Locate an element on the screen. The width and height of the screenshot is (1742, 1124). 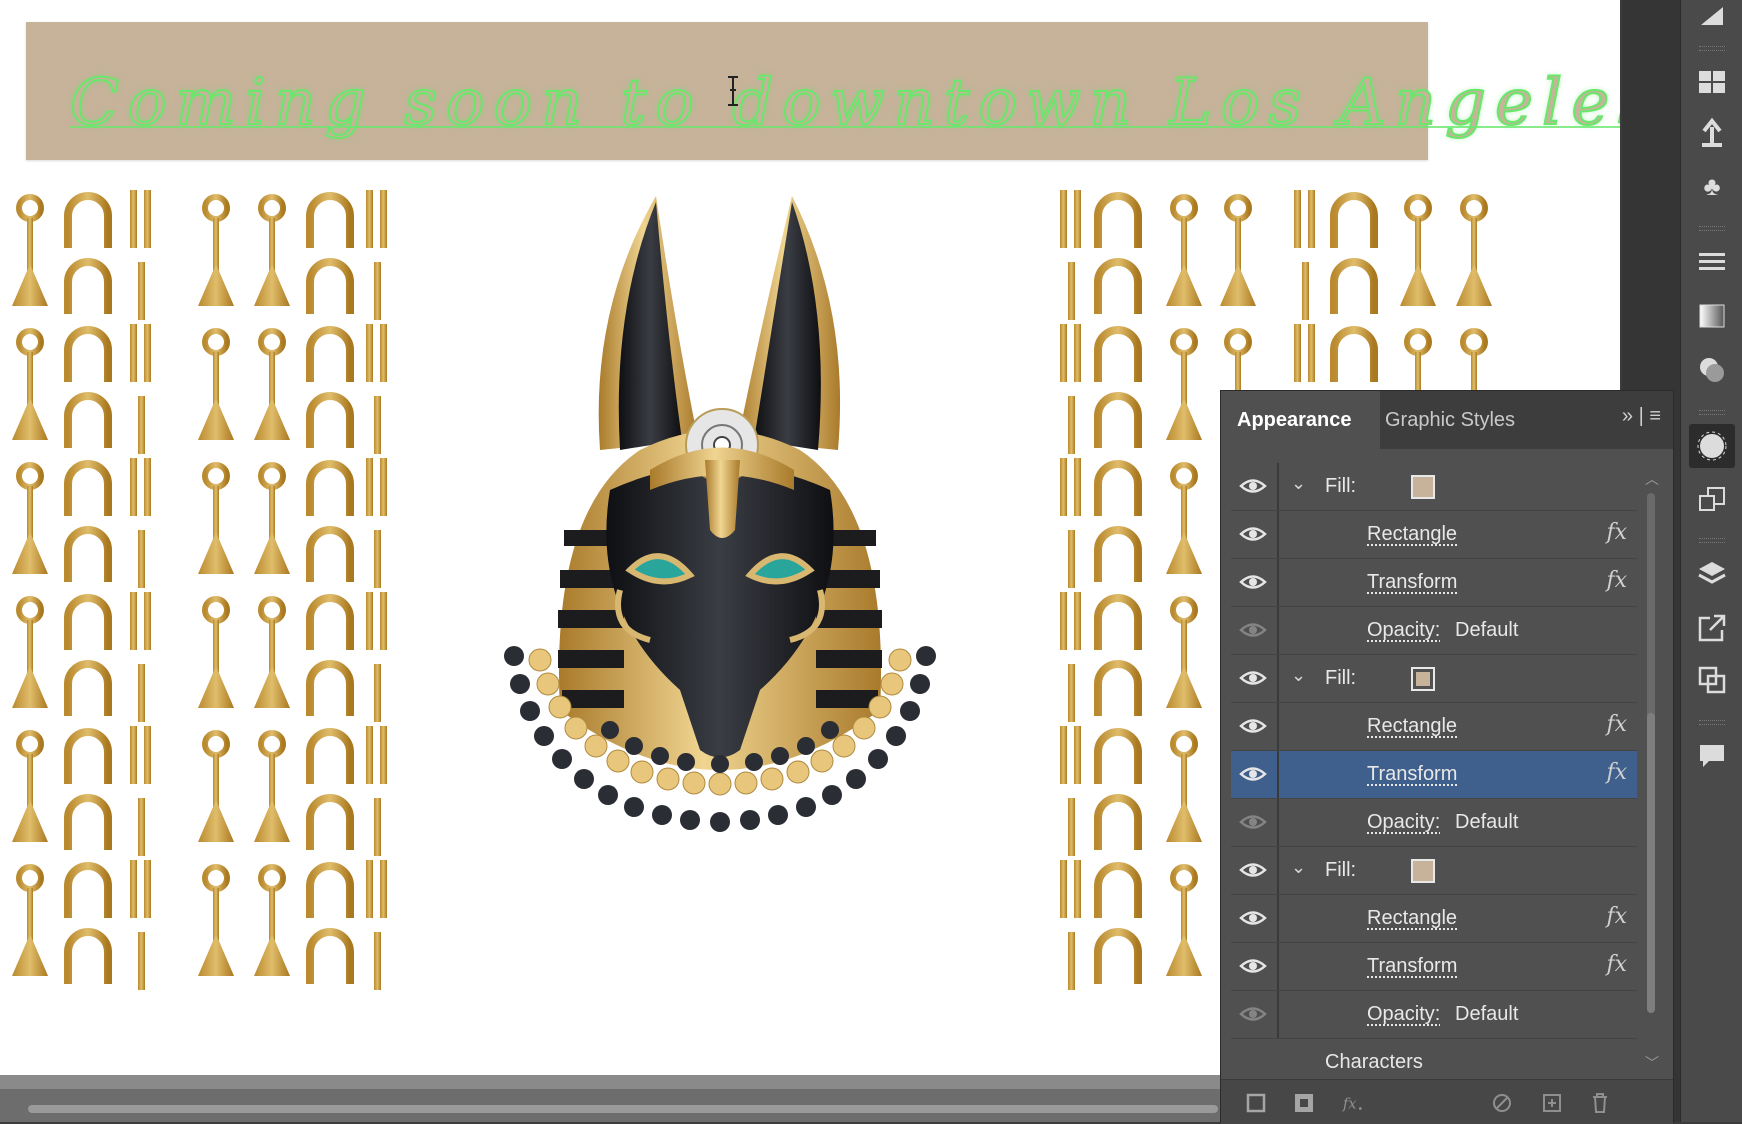
tab-appearance: Appearance is located at coordinates (1300, 420).